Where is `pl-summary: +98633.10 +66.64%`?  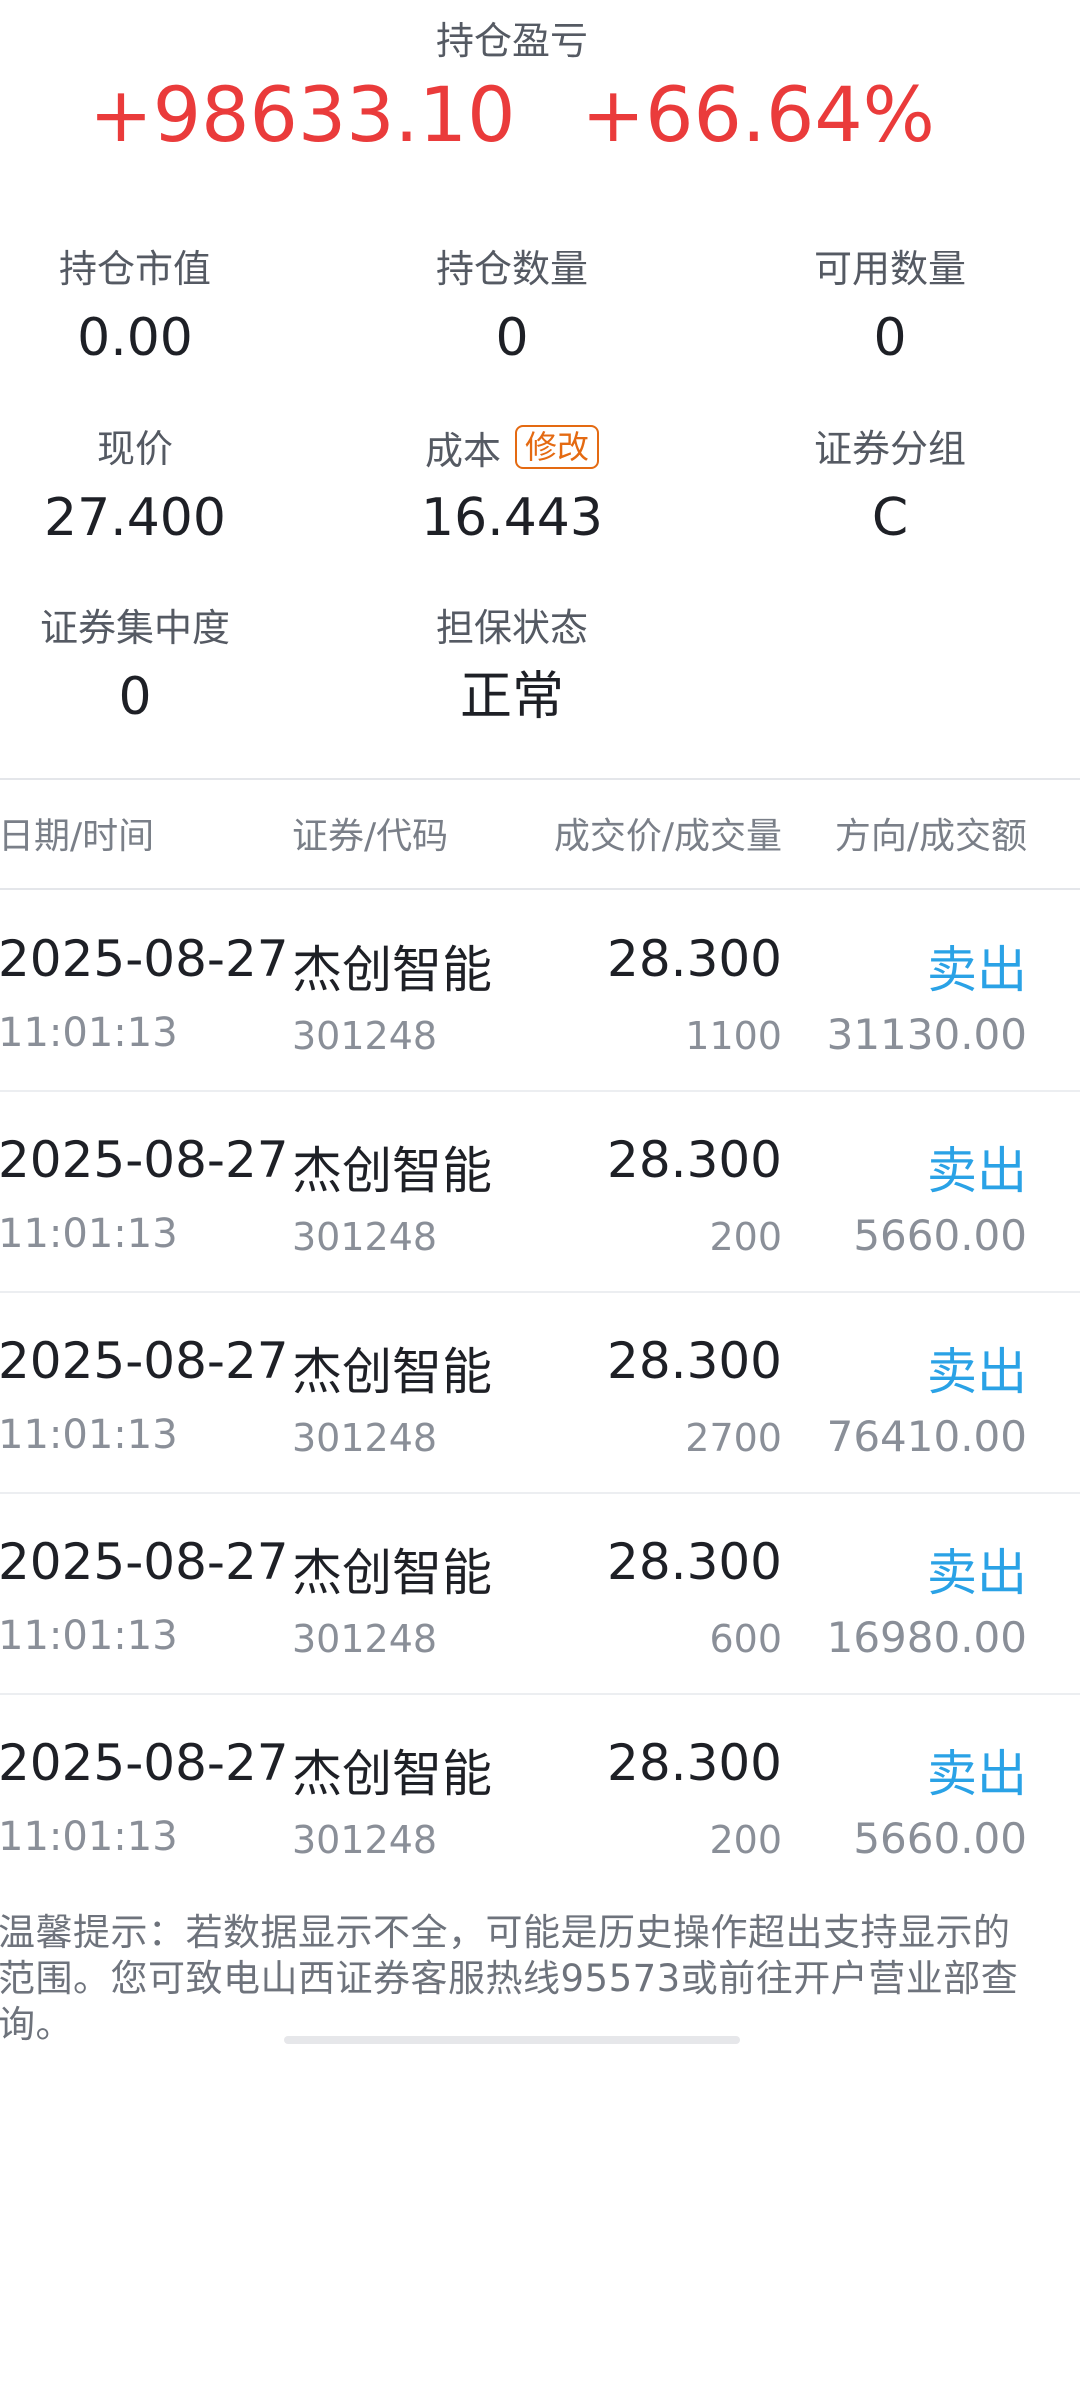 pl-summary: +98633.10 +66.64% is located at coordinates (512, 114).